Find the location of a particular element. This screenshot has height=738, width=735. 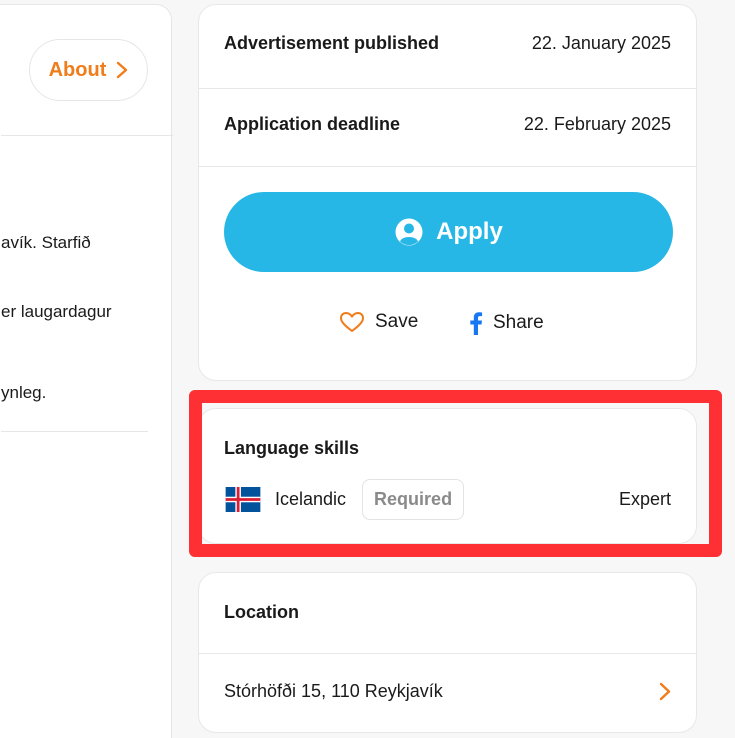

user-icon is located at coordinates (409, 232).